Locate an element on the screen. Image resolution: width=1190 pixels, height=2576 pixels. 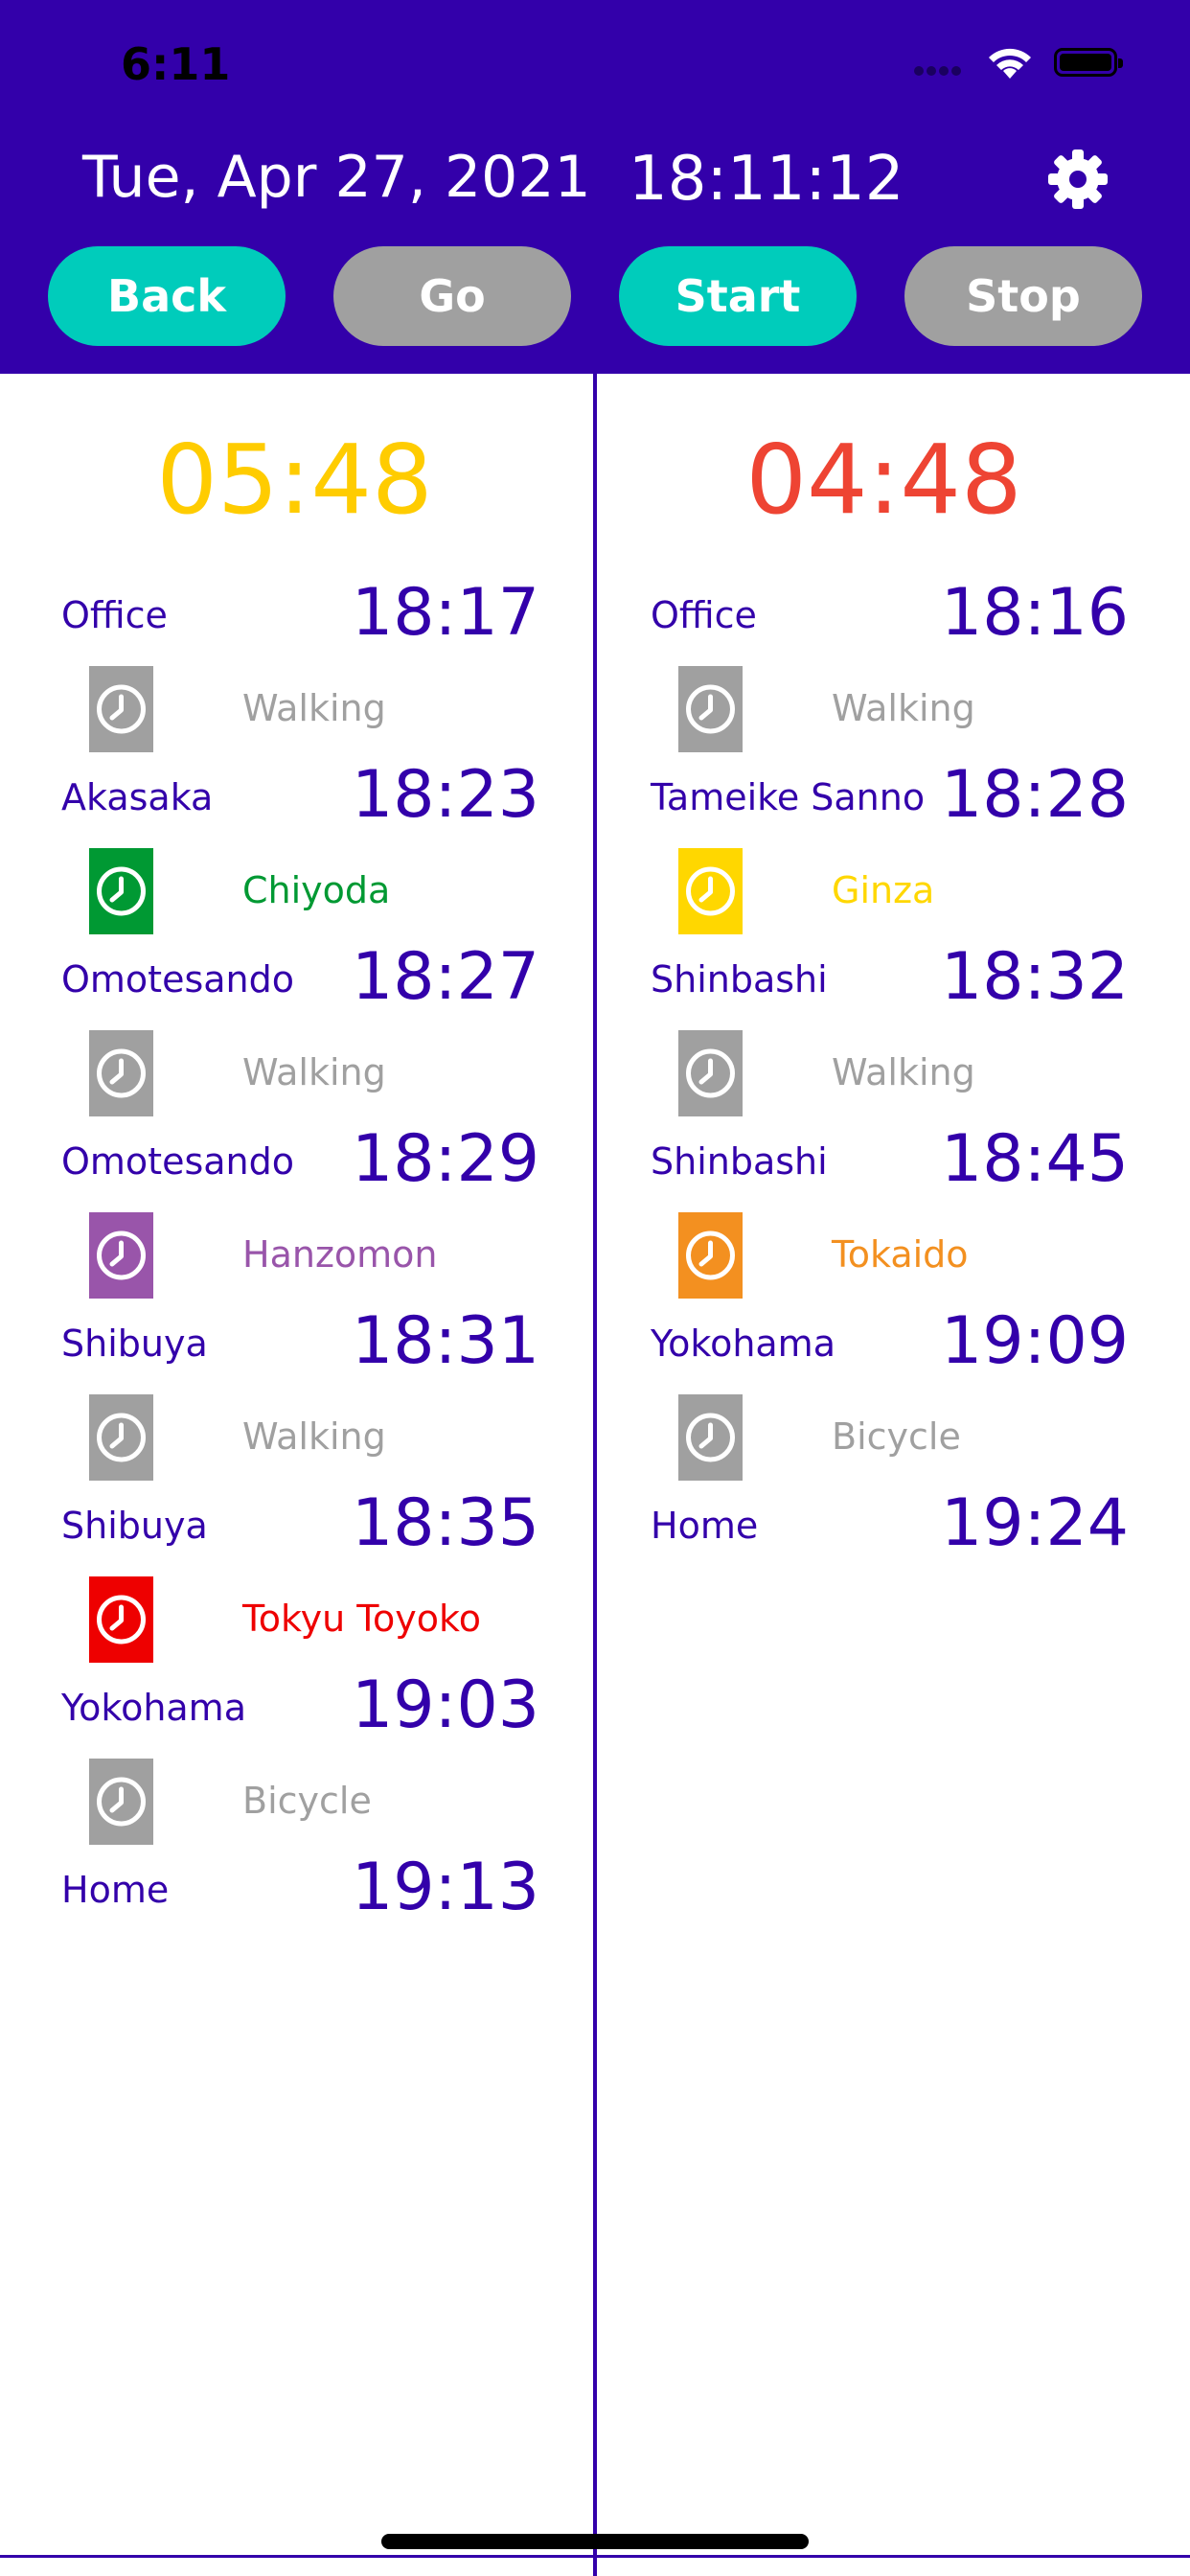
stop-time: 18:35 is located at coordinates (445, 1523).